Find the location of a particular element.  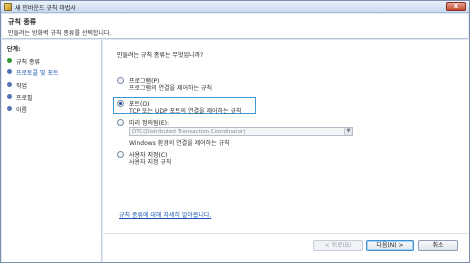

sidebar-item-label: 규칙 종류 is located at coordinates (28, 62).